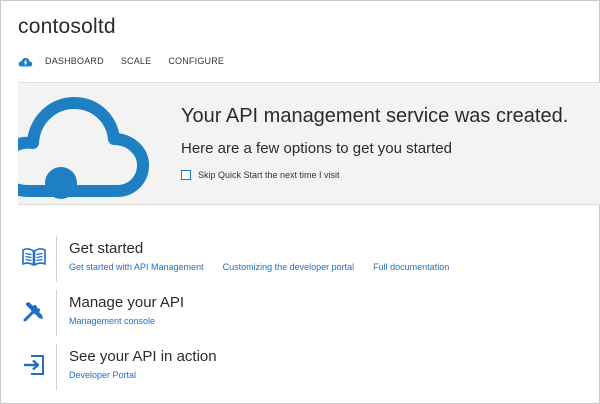 The image size is (600, 404). What do you see at coordinates (112, 321) in the screenshot?
I see `link-management-console: Management console` at bounding box center [112, 321].